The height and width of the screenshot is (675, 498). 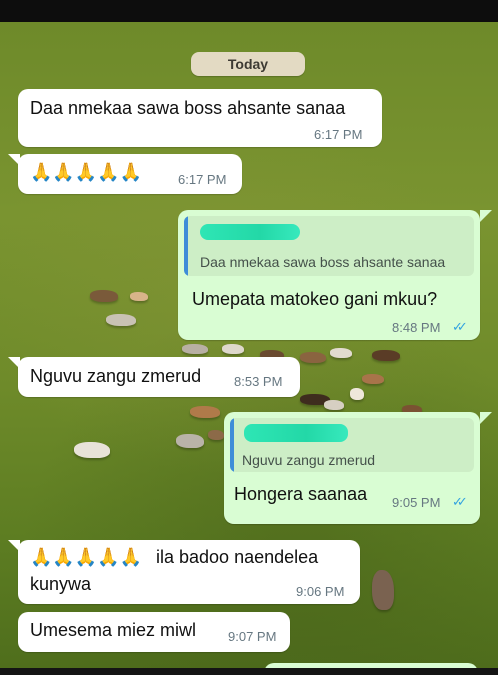 What do you see at coordinates (248, 64) in the screenshot?
I see `date-chip: Today` at bounding box center [248, 64].